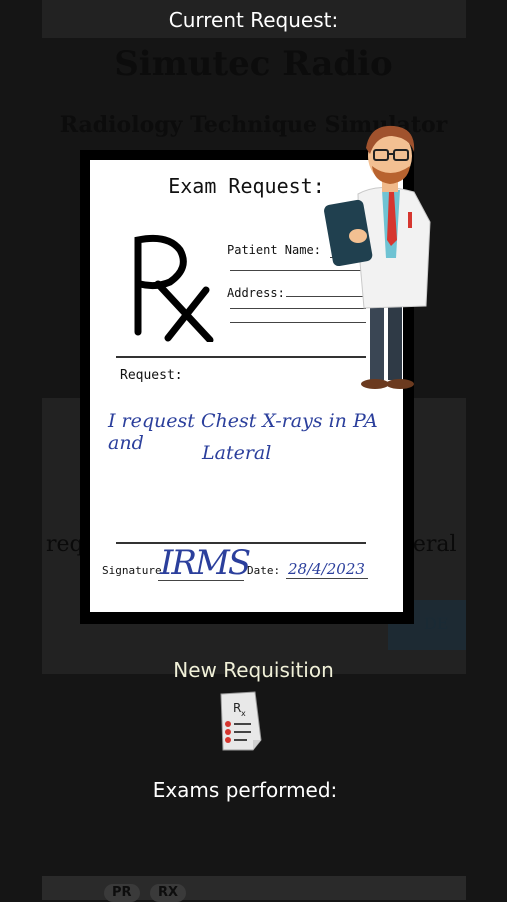 This screenshot has height=902, width=507. Describe the element at coordinates (122, 893) in the screenshot. I see `tab-pr: PR` at that location.